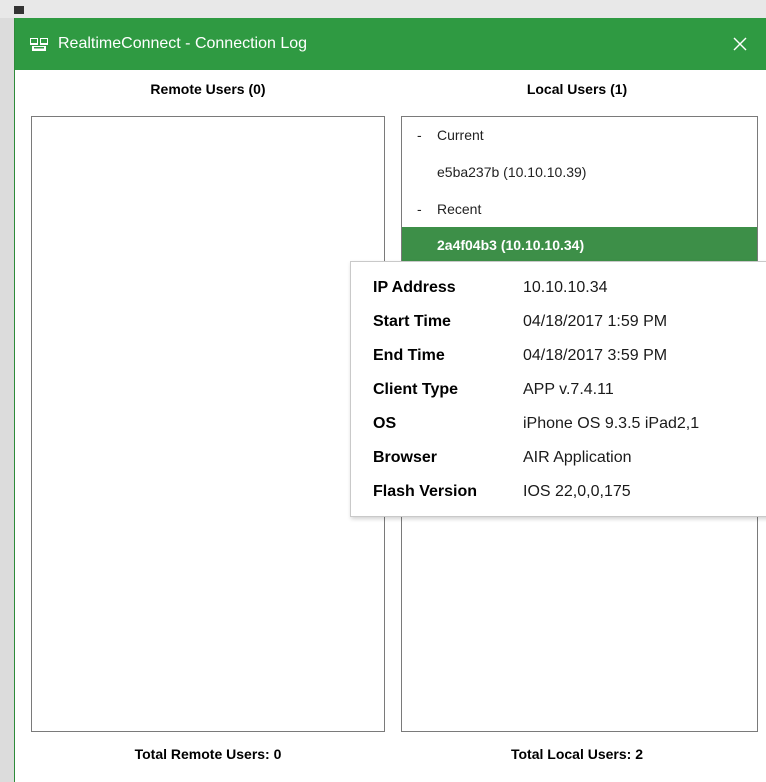 The height and width of the screenshot is (782, 766). What do you see at coordinates (577, 89) in the screenshot?
I see `local-users-header: Local Users (1)` at bounding box center [577, 89].